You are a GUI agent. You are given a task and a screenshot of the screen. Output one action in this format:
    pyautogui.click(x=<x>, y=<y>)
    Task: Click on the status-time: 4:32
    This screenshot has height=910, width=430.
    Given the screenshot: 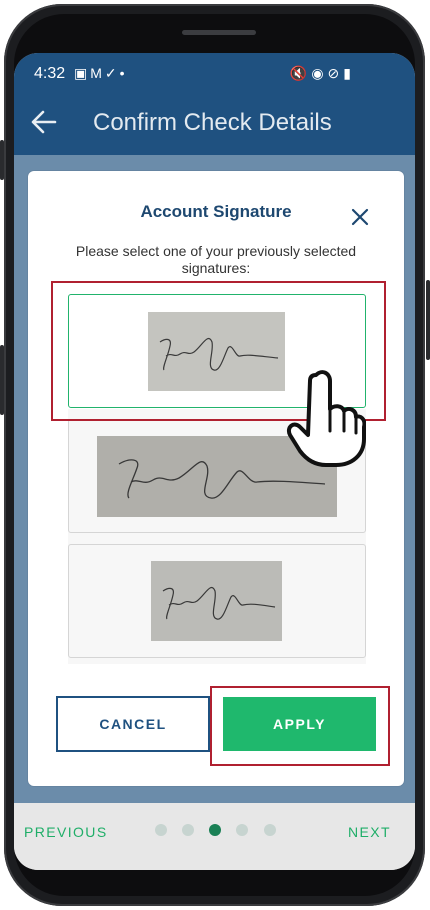 What is the action you would take?
    pyautogui.click(x=50, y=73)
    